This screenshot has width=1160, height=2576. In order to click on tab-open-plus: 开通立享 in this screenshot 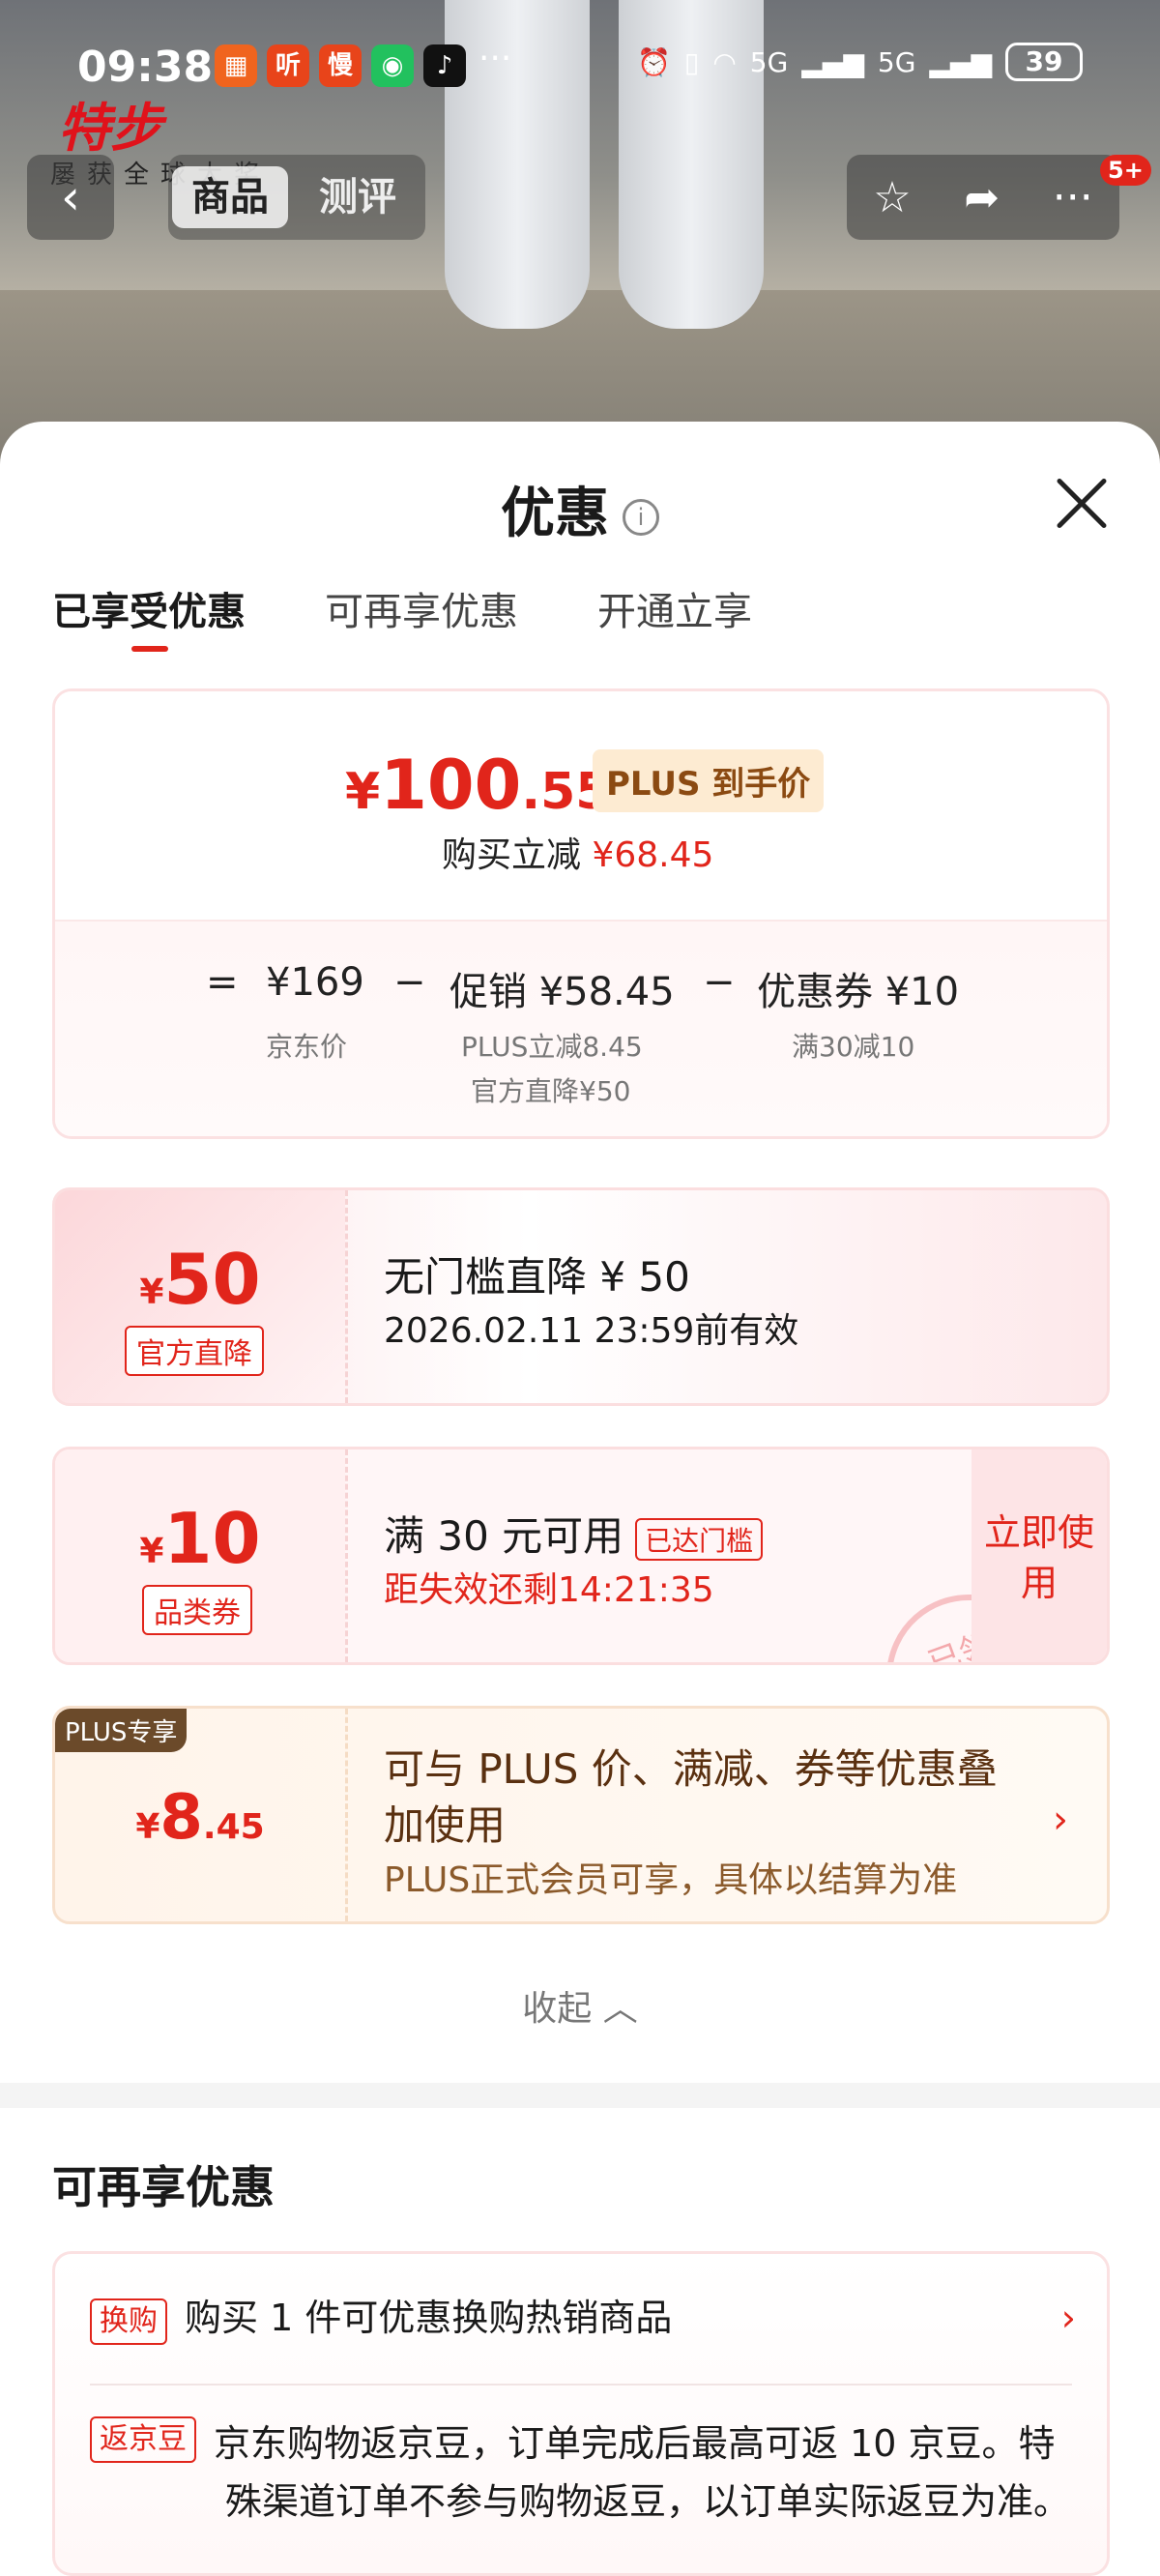, I will do `click(675, 608)`.